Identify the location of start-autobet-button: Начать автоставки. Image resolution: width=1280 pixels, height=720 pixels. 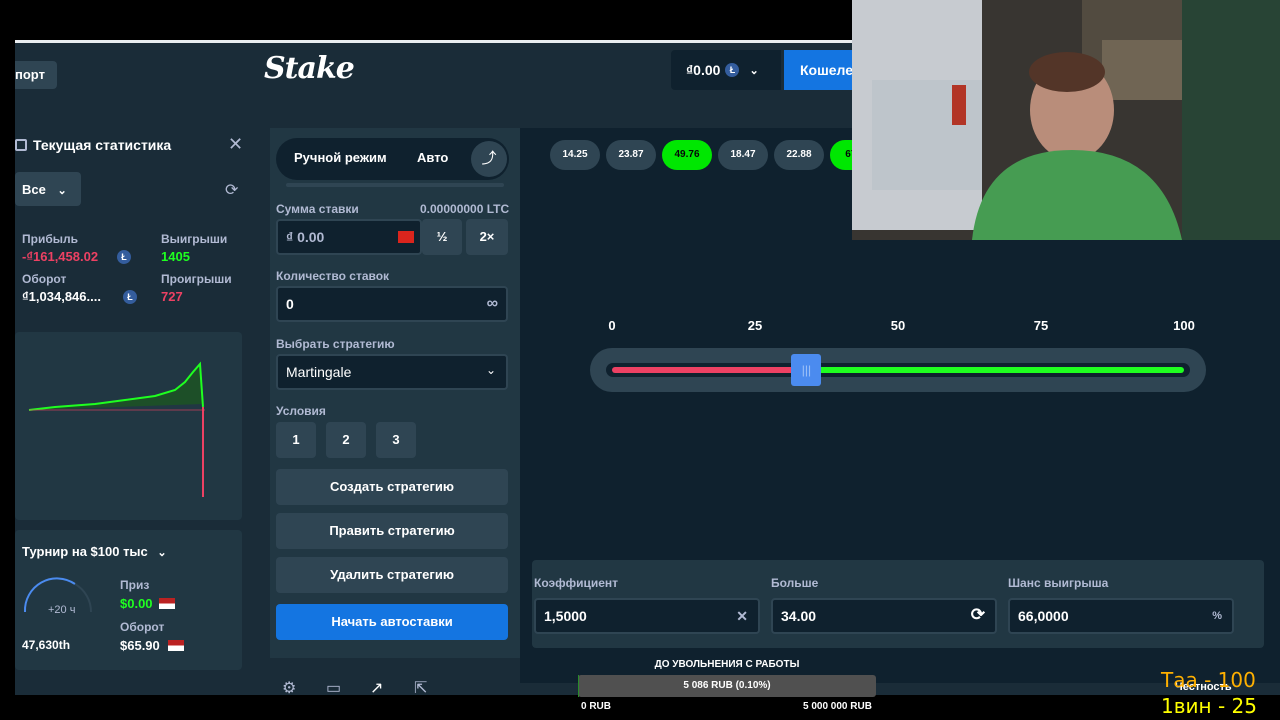
(392, 622).